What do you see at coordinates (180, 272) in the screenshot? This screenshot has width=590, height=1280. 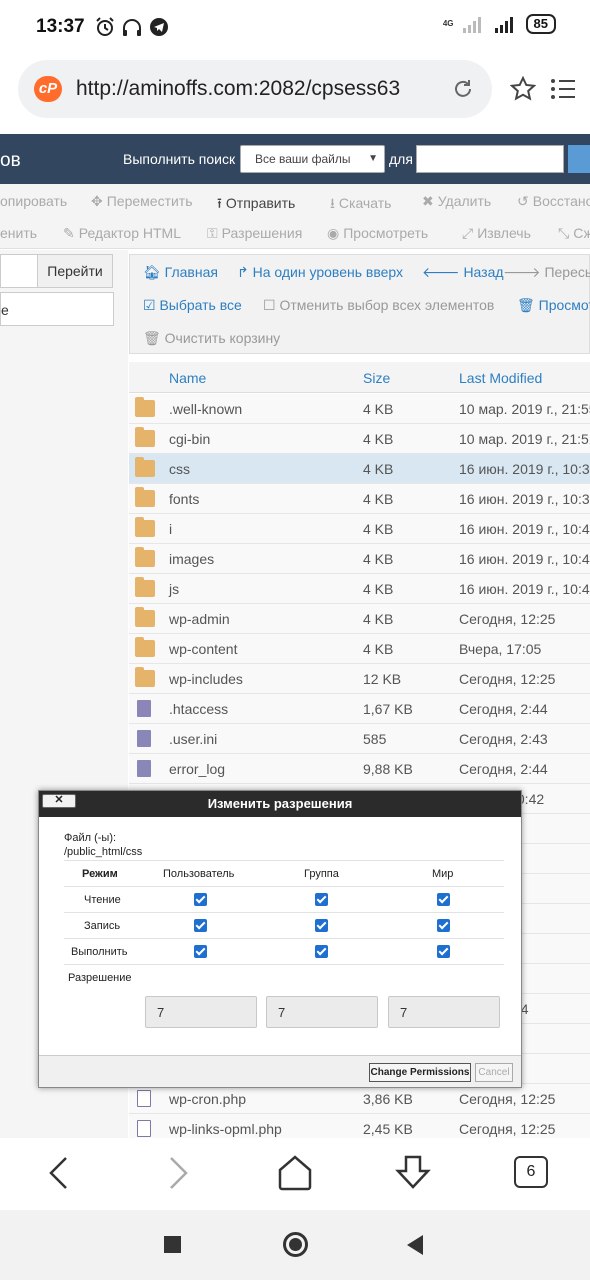 I see `home-link: 🏠︎ Главная` at bounding box center [180, 272].